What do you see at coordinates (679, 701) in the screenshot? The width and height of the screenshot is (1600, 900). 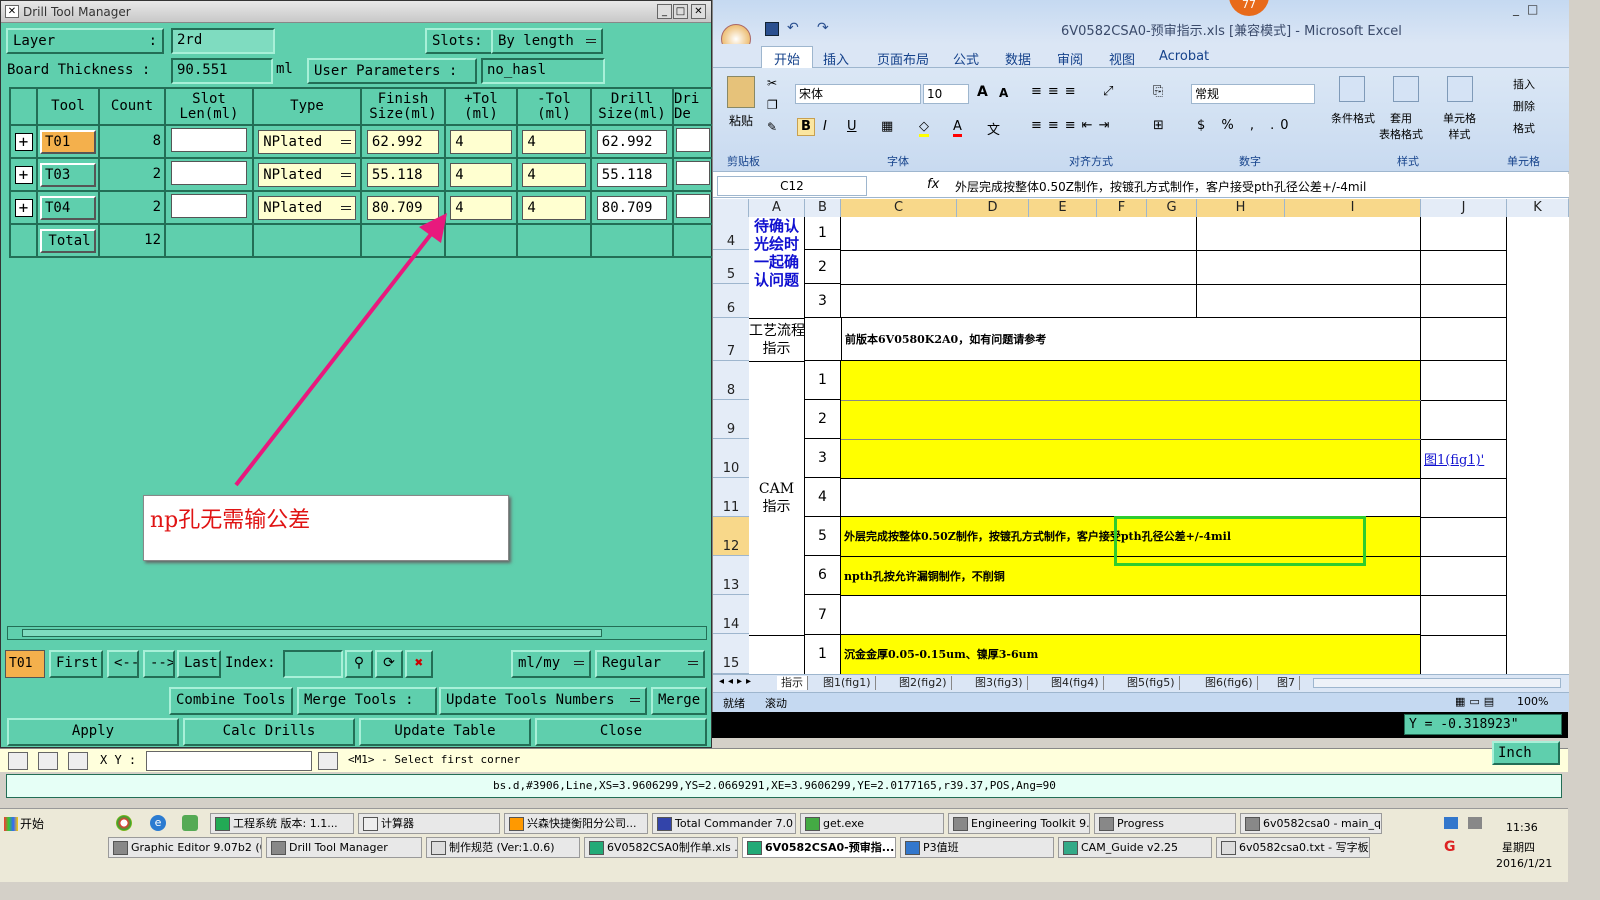 I see `merge-button: Merge` at bounding box center [679, 701].